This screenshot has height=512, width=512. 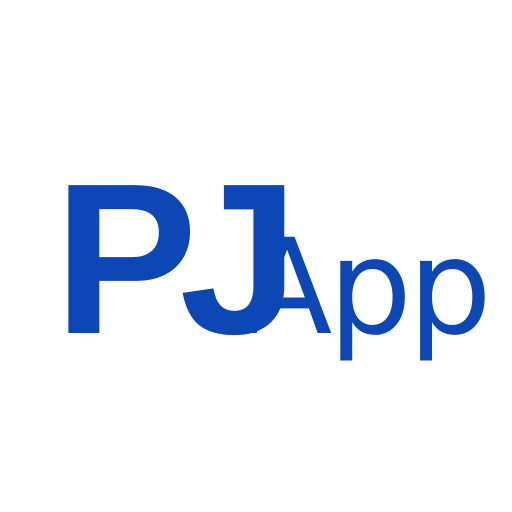 I want to click on logo-wordmark-app: App, so click(x=365, y=288).